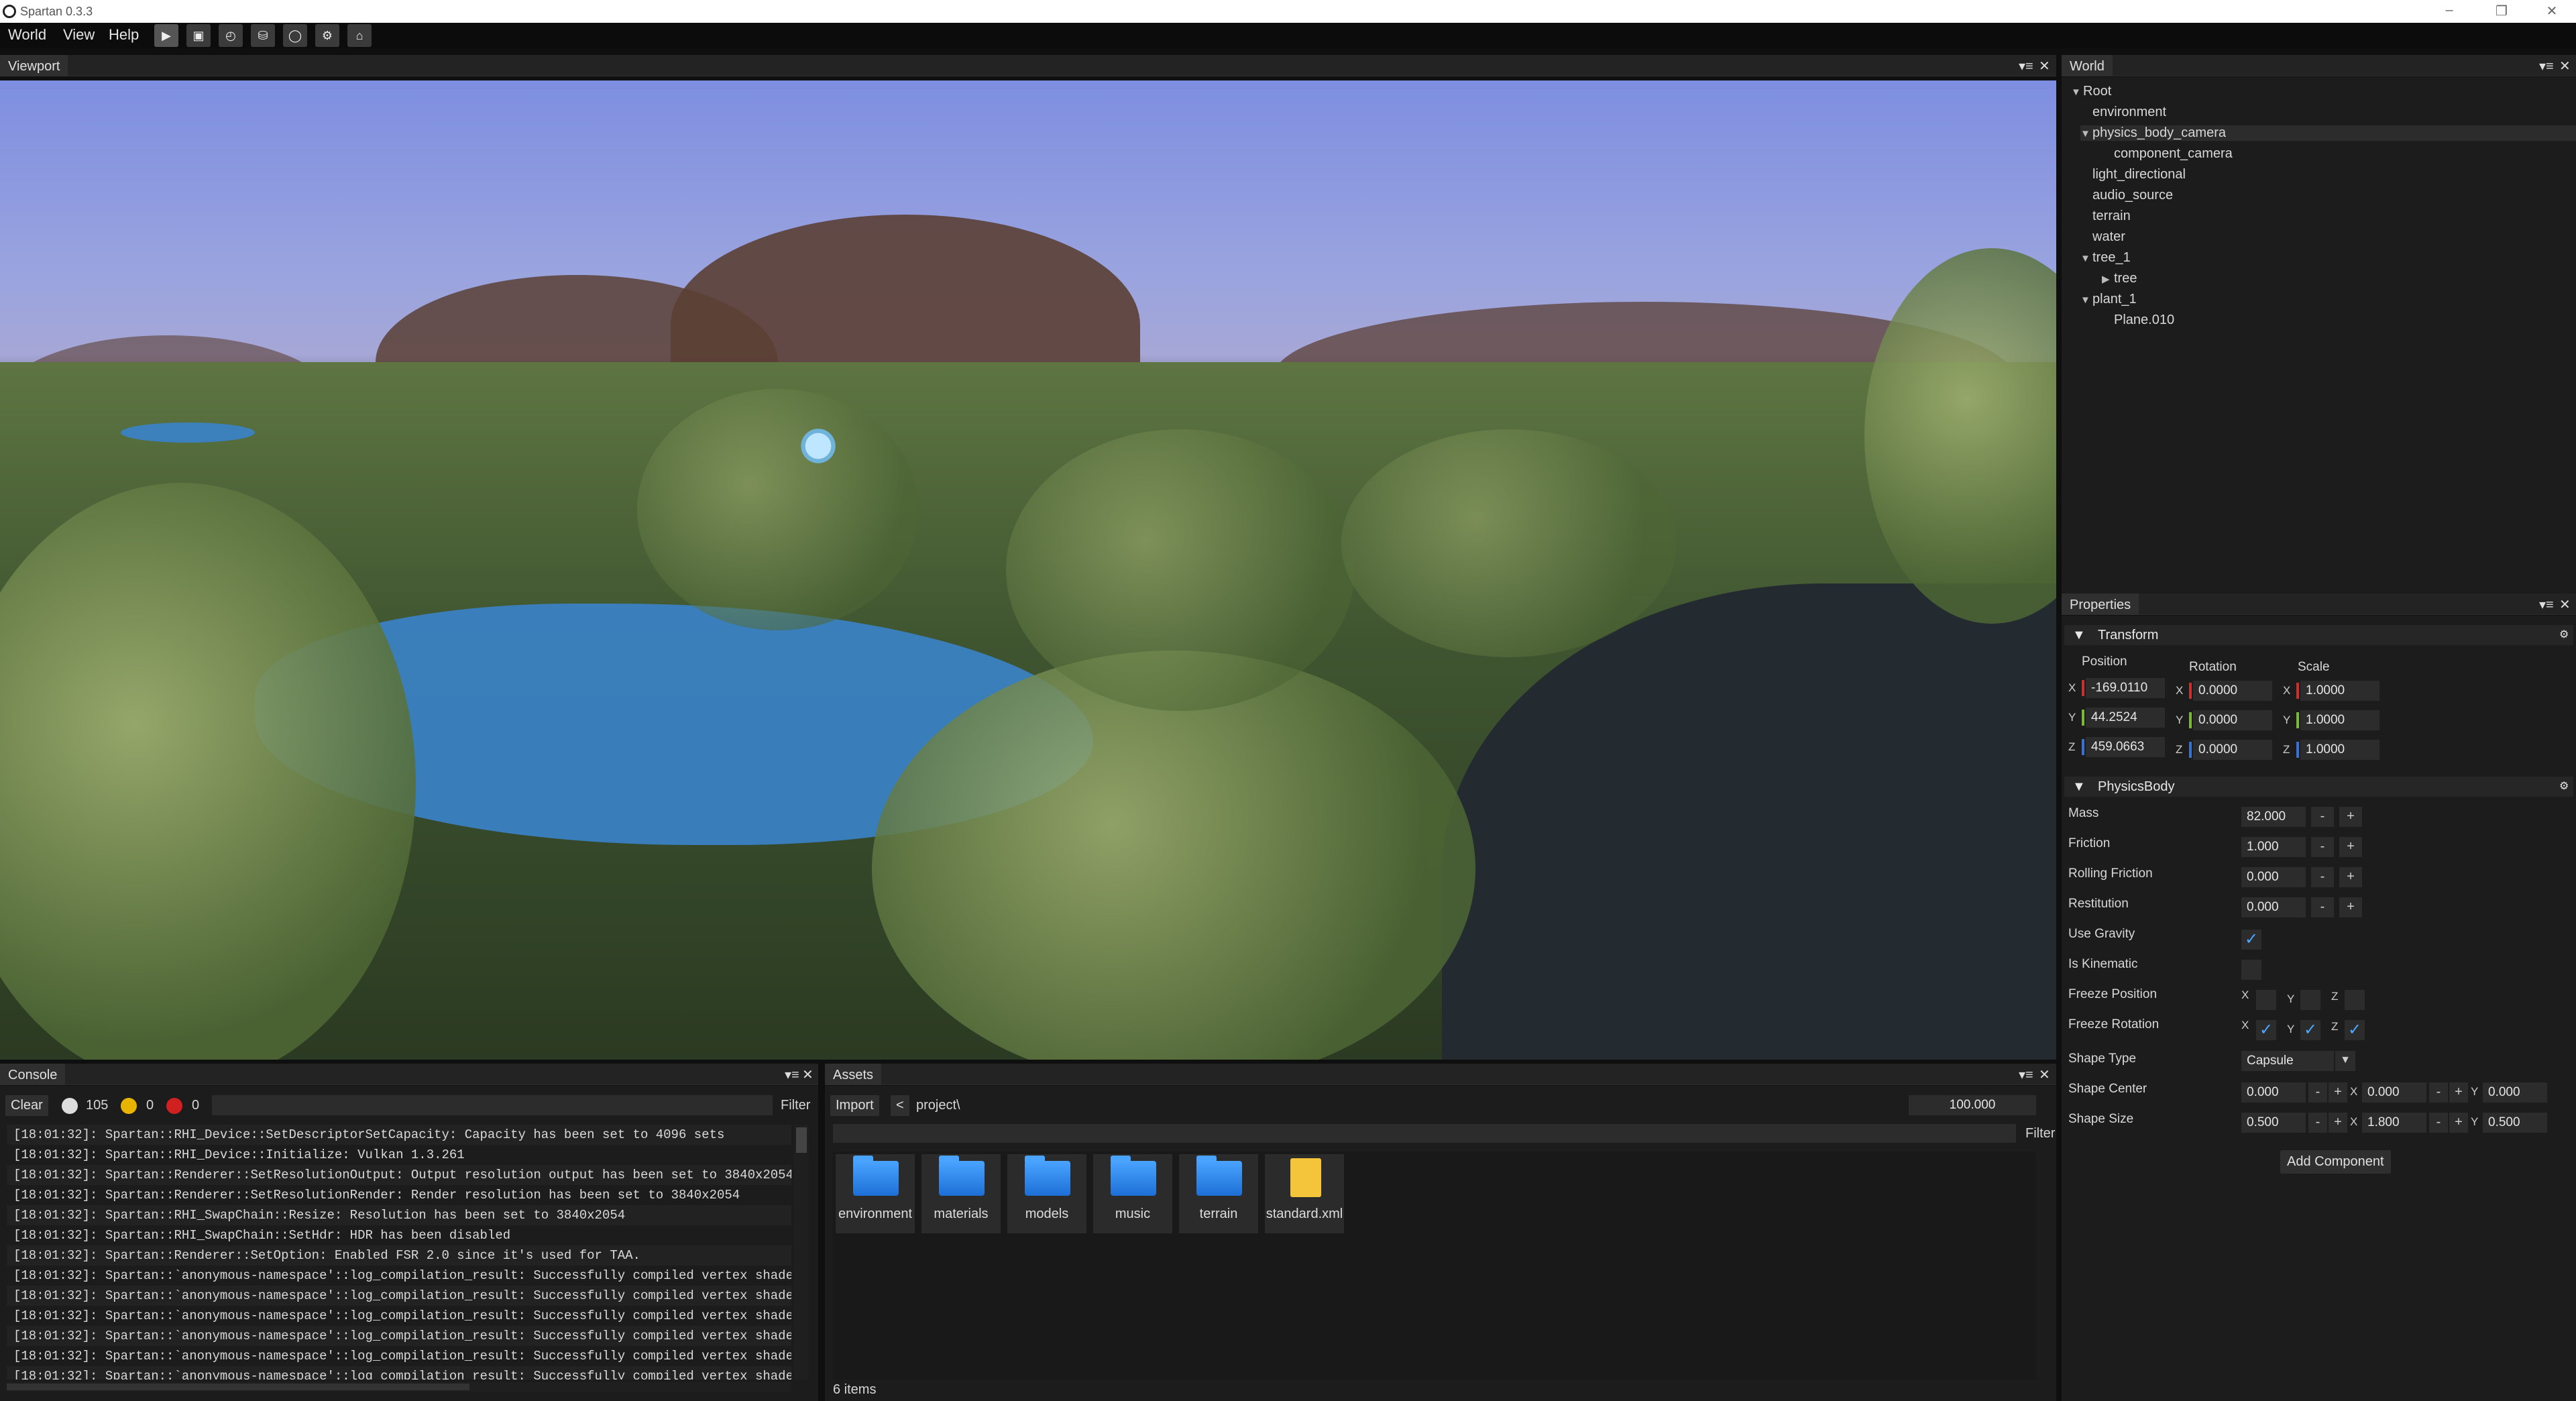  What do you see at coordinates (327, 35) in the screenshot?
I see `settings-icon: ⚙` at bounding box center [327, 35].